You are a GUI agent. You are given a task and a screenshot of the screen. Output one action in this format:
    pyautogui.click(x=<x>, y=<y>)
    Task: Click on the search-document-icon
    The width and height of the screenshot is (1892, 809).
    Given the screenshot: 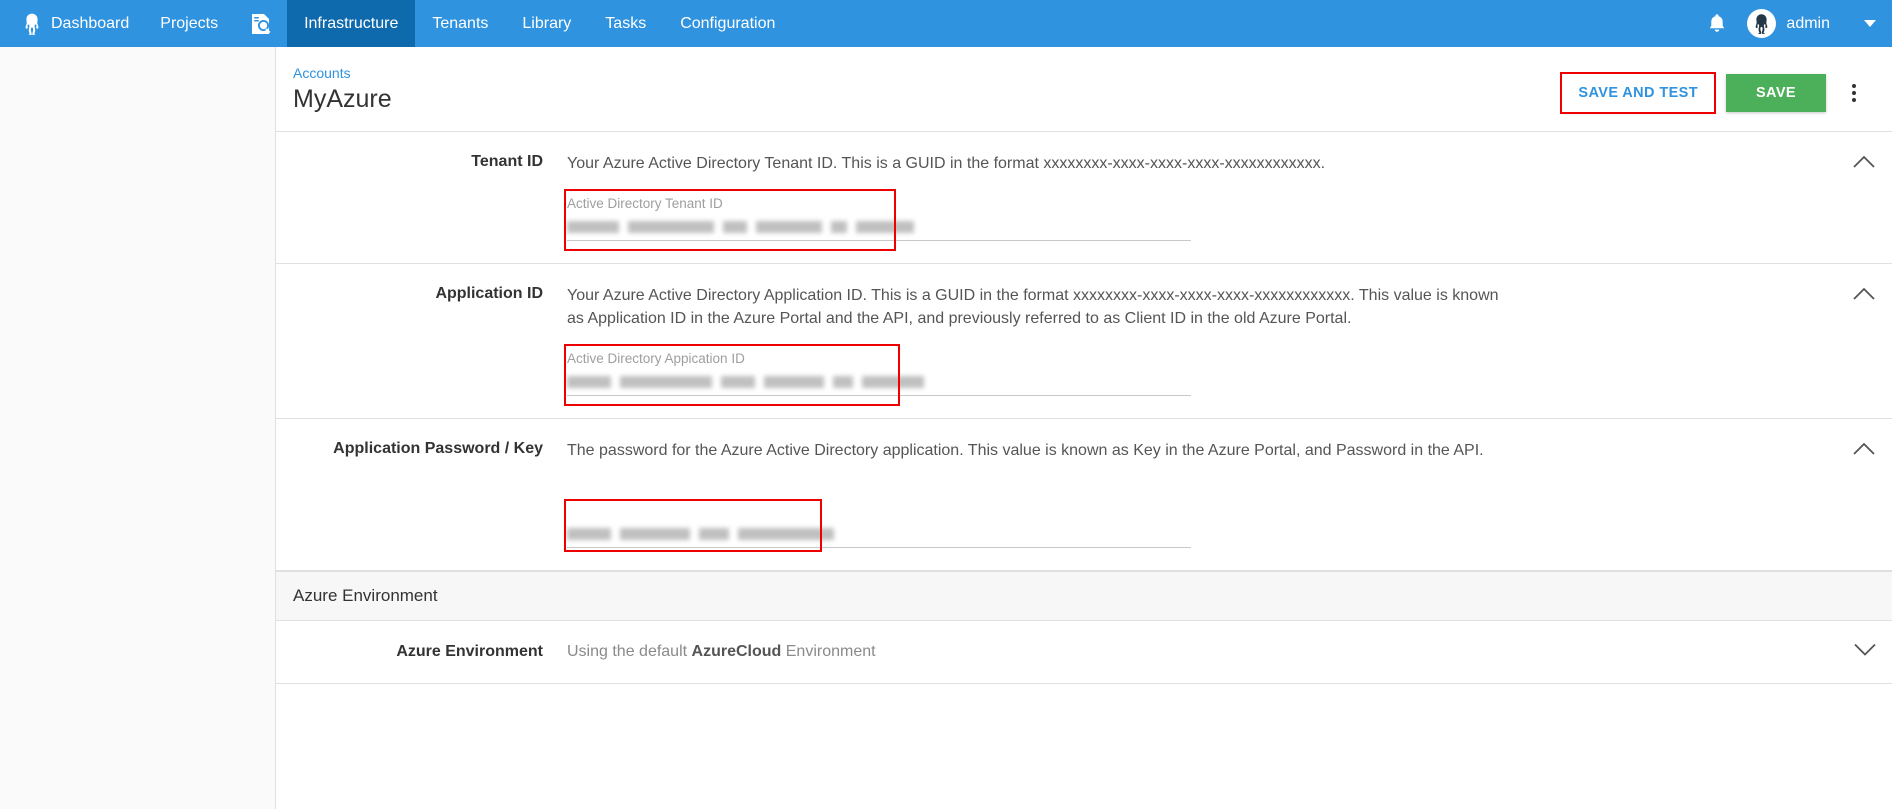 What is the action you would take?
    pyautogui.click(x=261, y=23)
    